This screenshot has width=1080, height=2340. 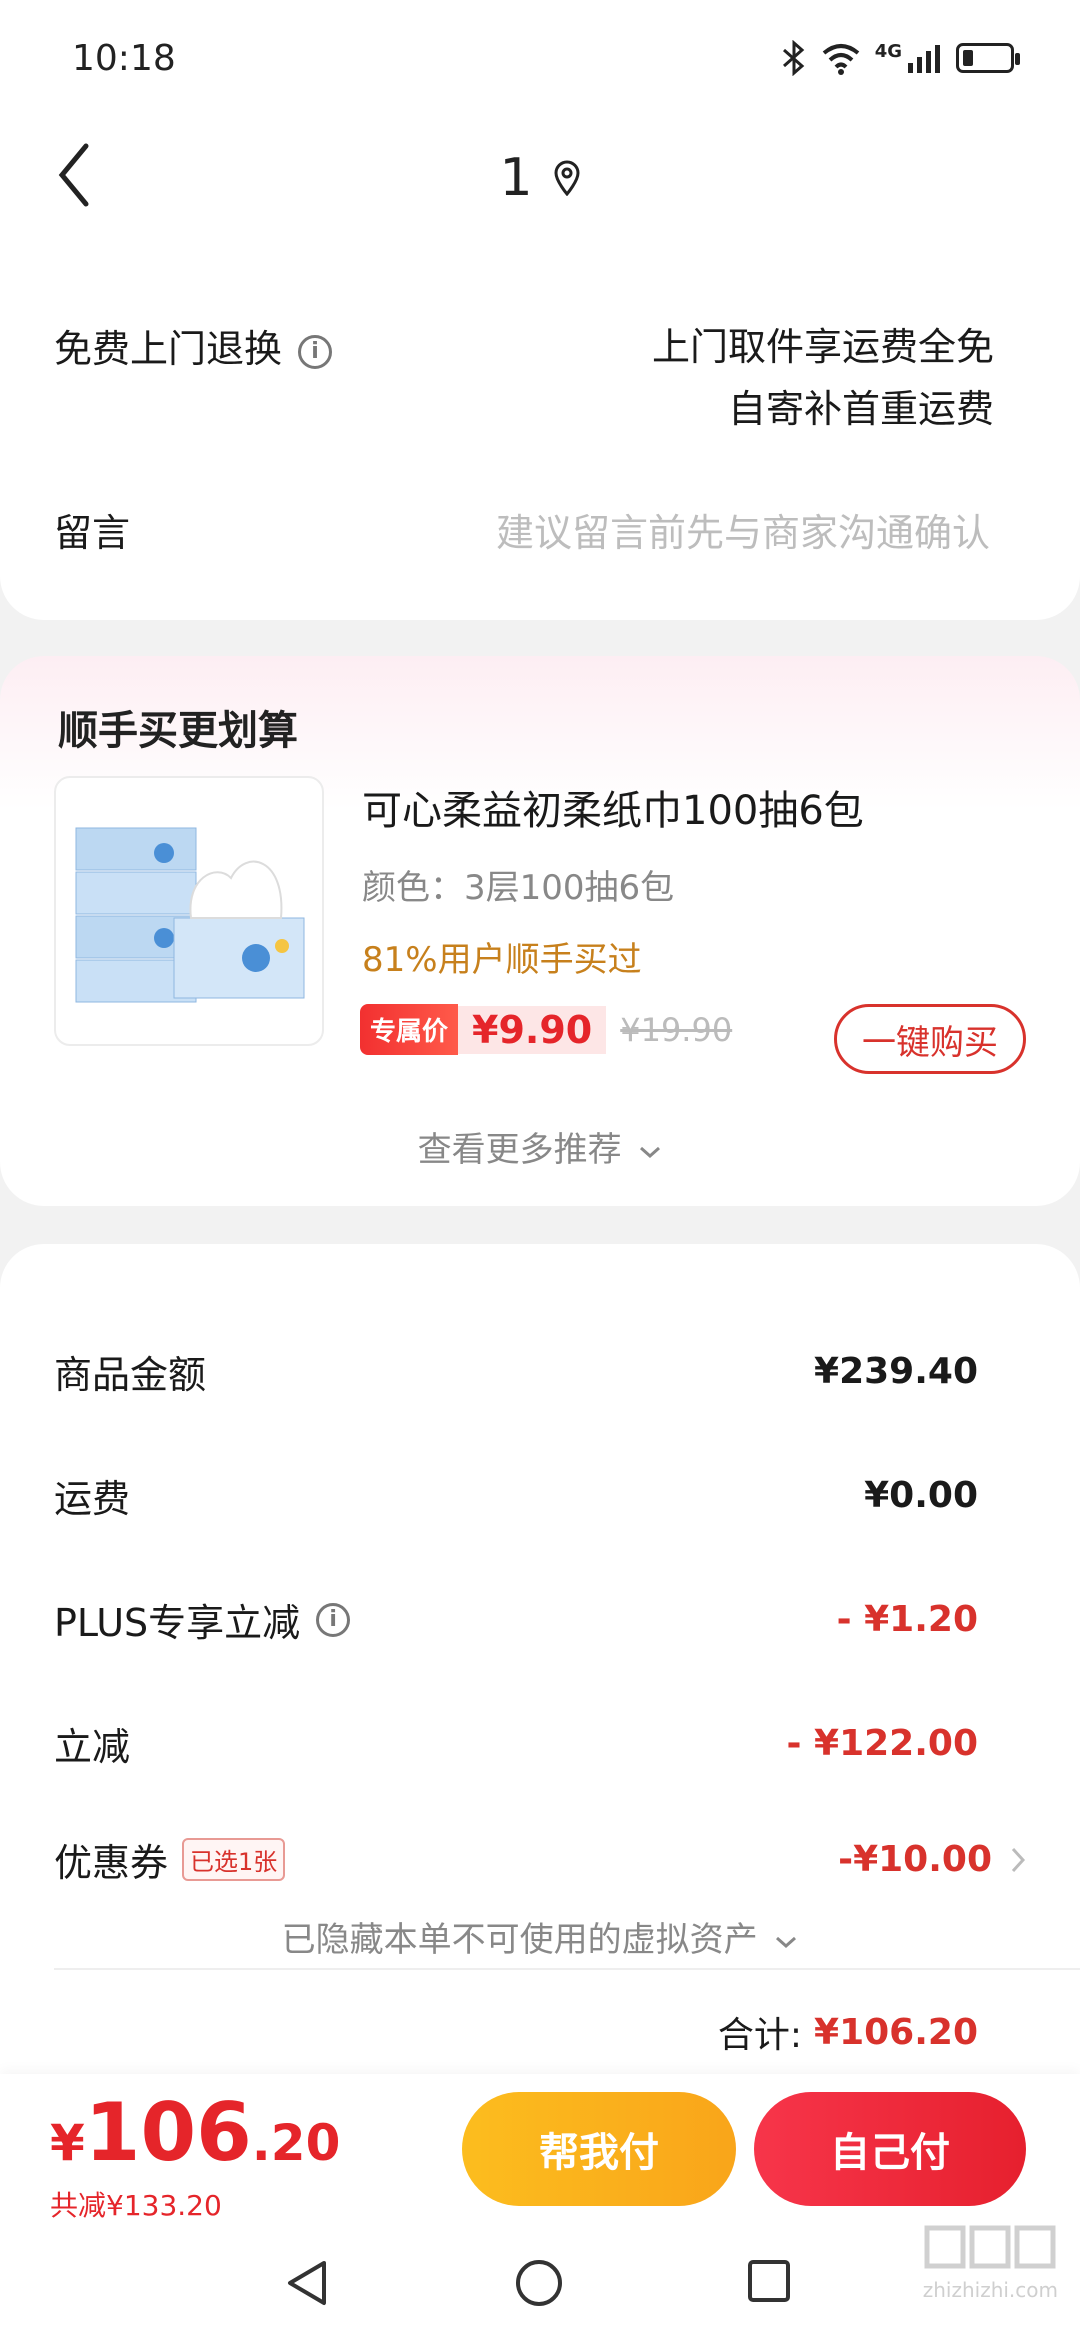 I want to click on price-box: ¥9.90, so click(x=532, y=1029).